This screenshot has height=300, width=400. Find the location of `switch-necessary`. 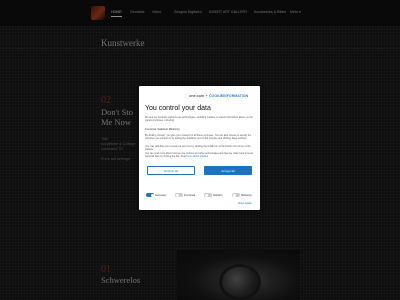

switch-necessary is located at coordinates (150, 195).